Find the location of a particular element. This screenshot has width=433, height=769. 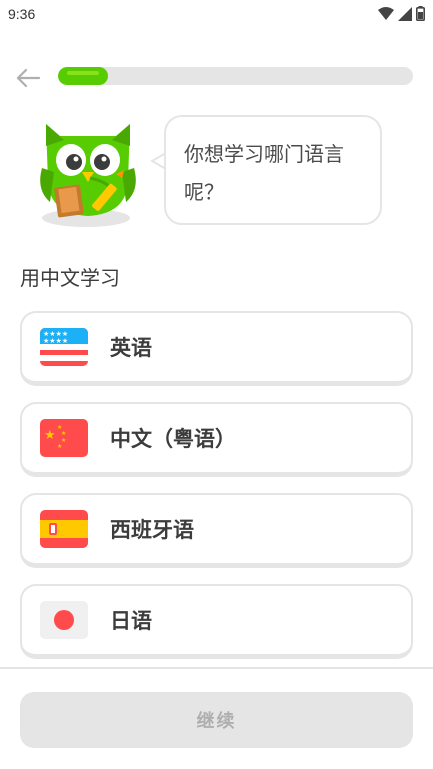

language-label: 西班牙语 is located at coordinates (152, 530).